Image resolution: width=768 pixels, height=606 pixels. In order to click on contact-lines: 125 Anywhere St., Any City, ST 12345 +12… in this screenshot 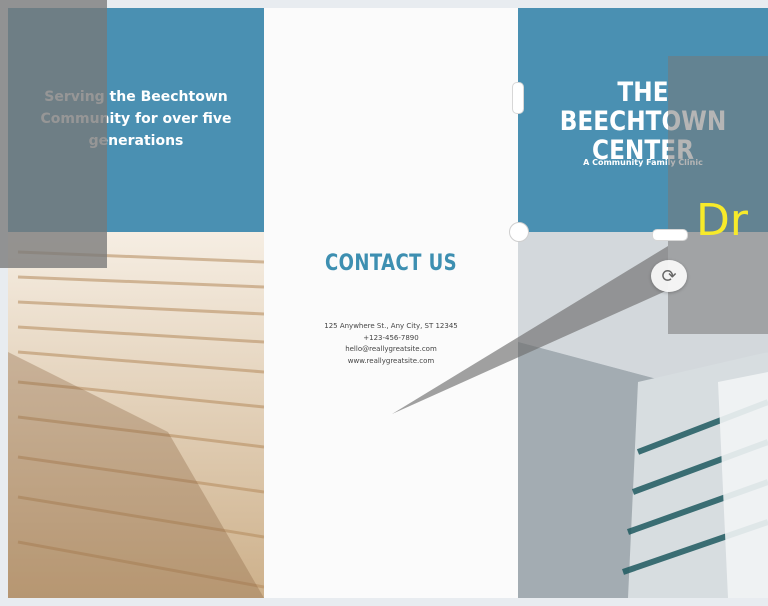, I will do `click(391, 344)`.